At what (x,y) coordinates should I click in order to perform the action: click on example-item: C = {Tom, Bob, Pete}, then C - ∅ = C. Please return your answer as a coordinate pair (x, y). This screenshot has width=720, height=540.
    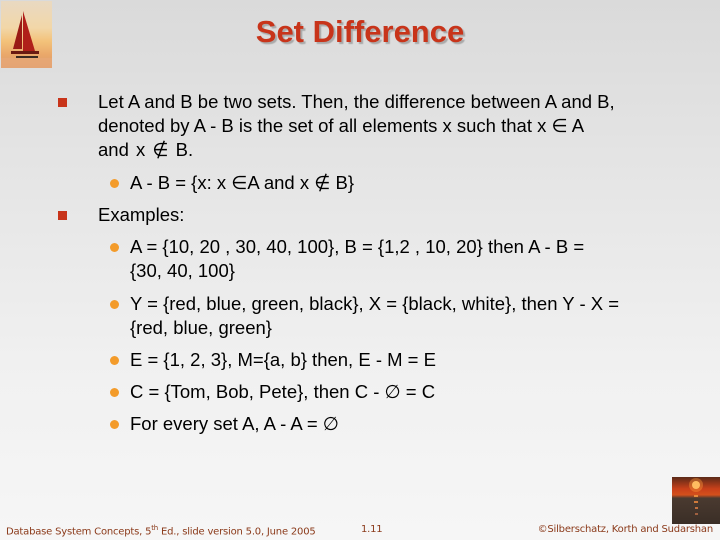
    Looking at the image, I should click on (390, 392).